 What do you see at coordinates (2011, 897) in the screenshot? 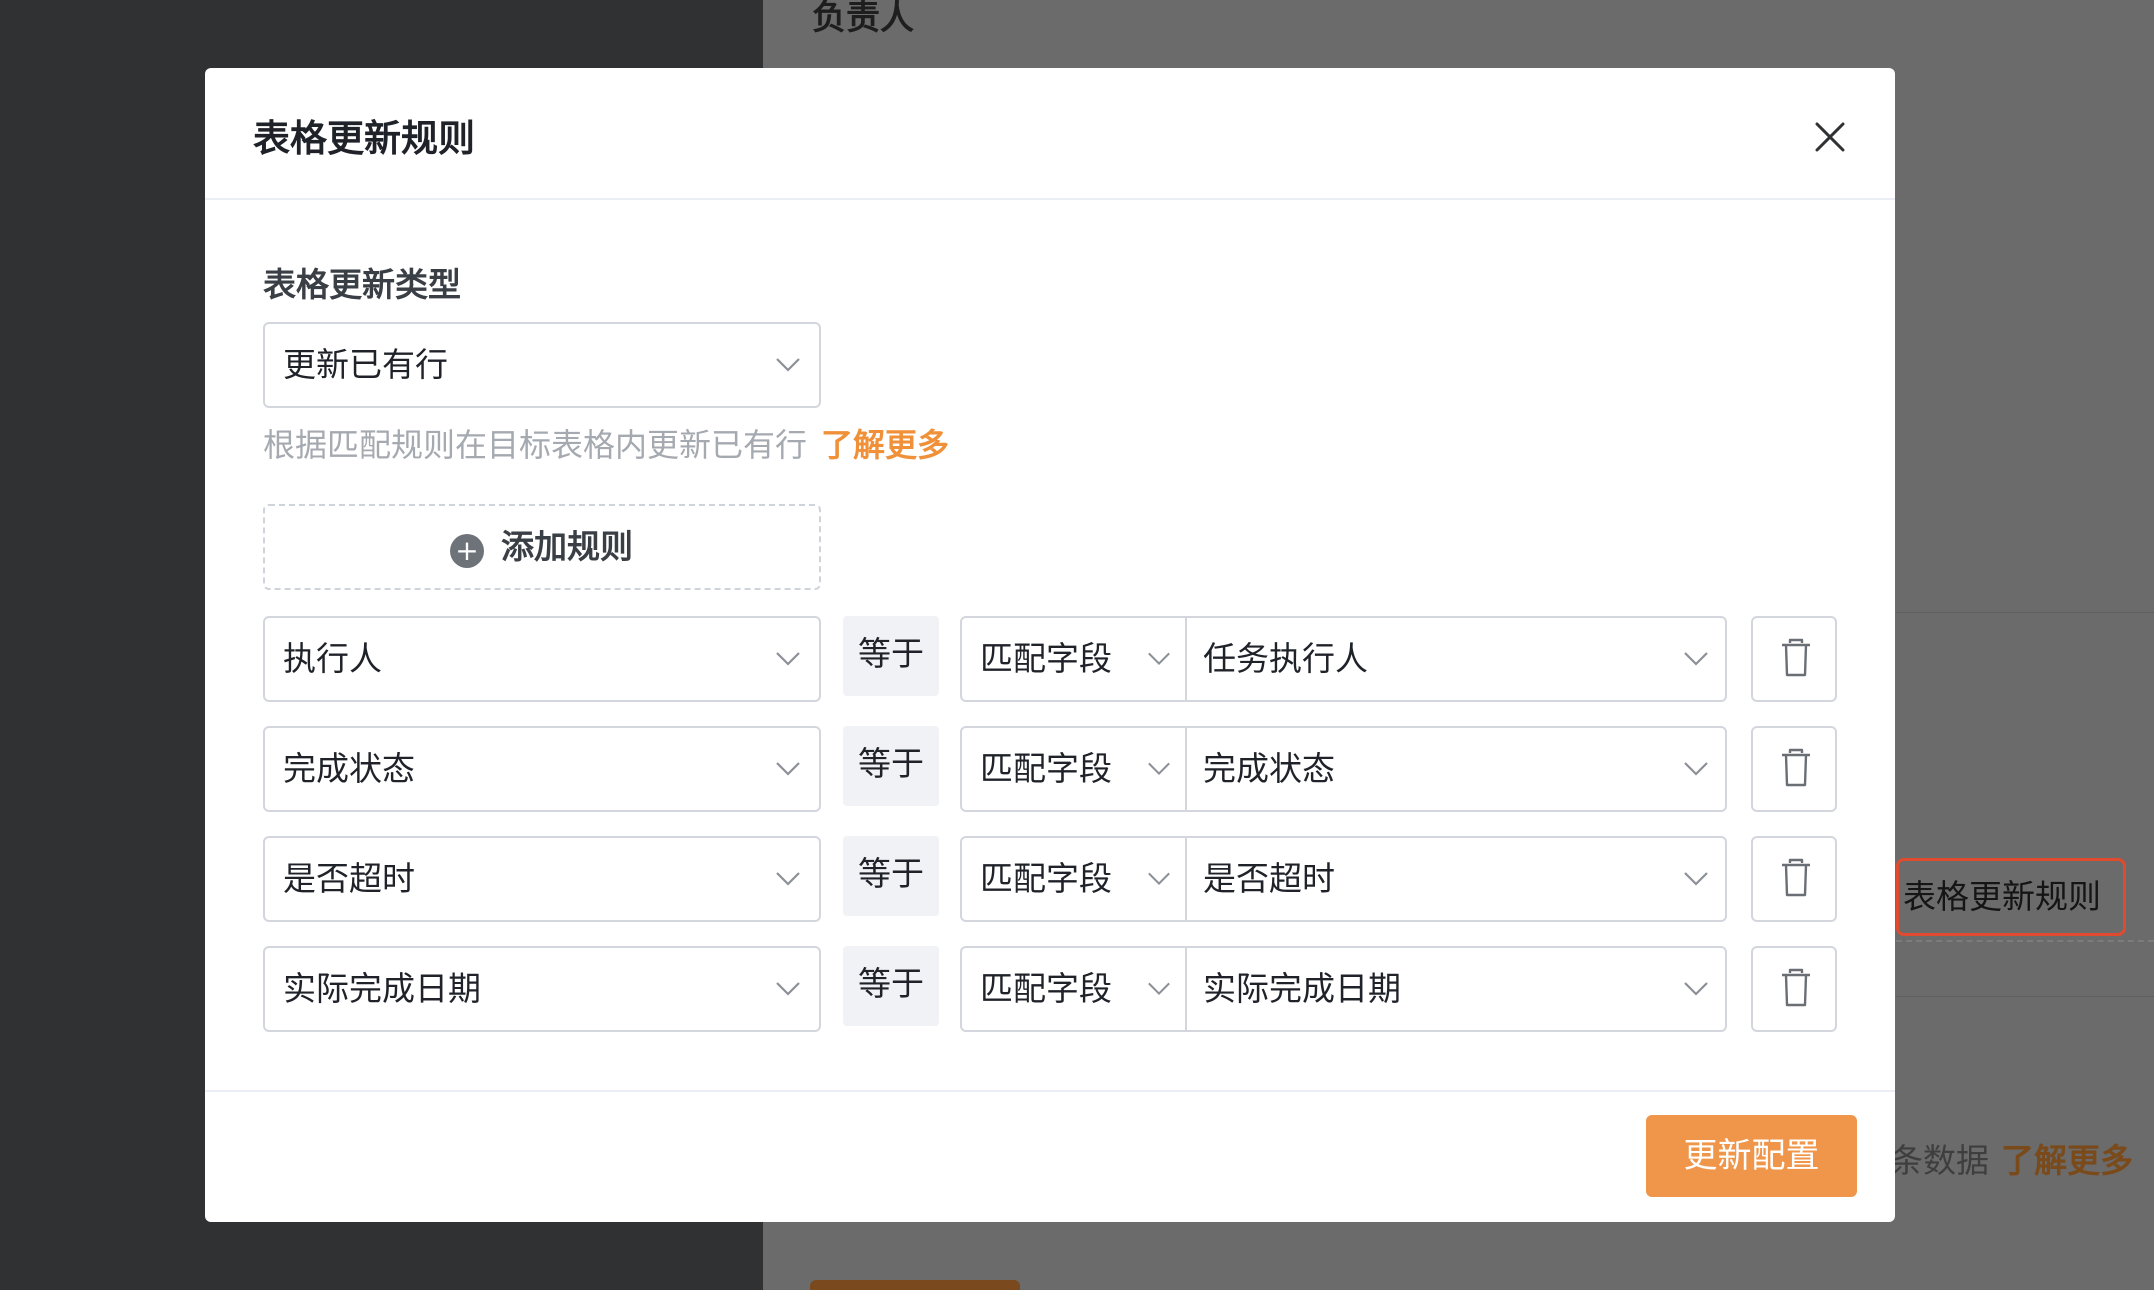
I see `background-rule-chip: 表格更新规则` at bounding box center [2011, 897].